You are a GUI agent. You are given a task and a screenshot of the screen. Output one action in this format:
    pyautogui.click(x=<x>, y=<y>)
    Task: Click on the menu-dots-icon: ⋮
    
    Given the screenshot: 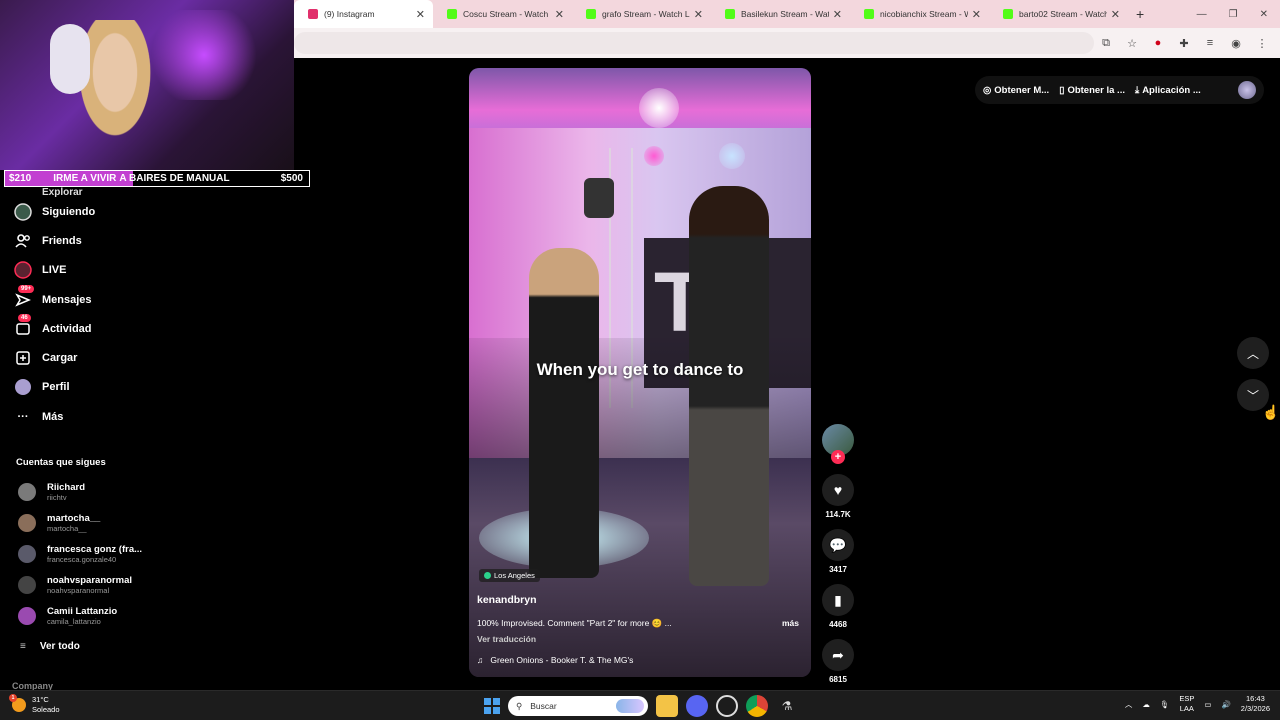 What is the action you would take?
    pyautogui.click(x=1262, y=43)
    